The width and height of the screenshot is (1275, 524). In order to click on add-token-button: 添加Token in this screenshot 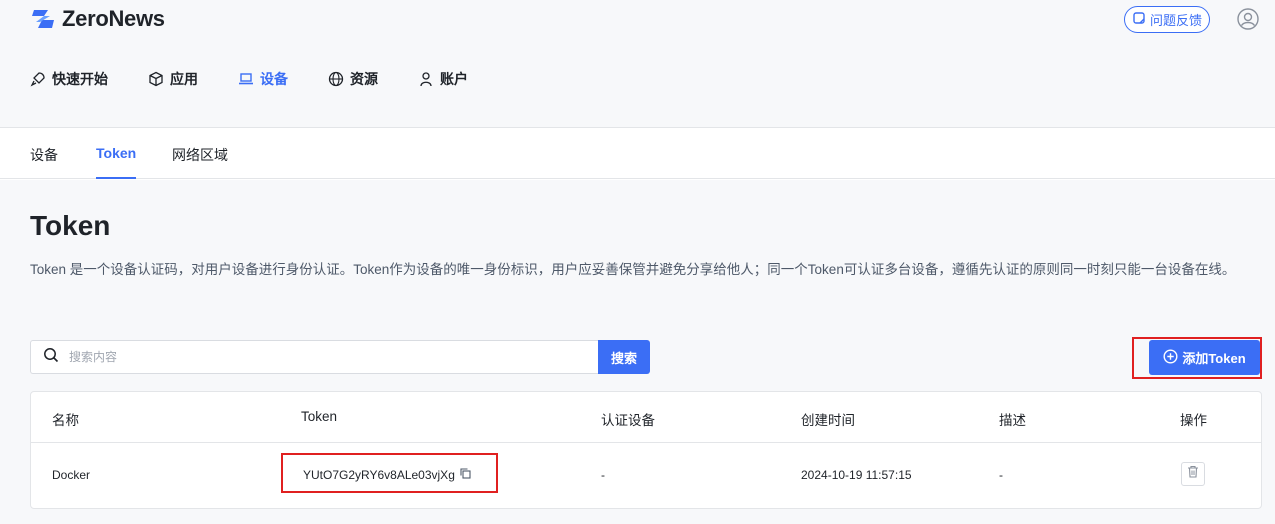, I will do `click(1204, 357)`.